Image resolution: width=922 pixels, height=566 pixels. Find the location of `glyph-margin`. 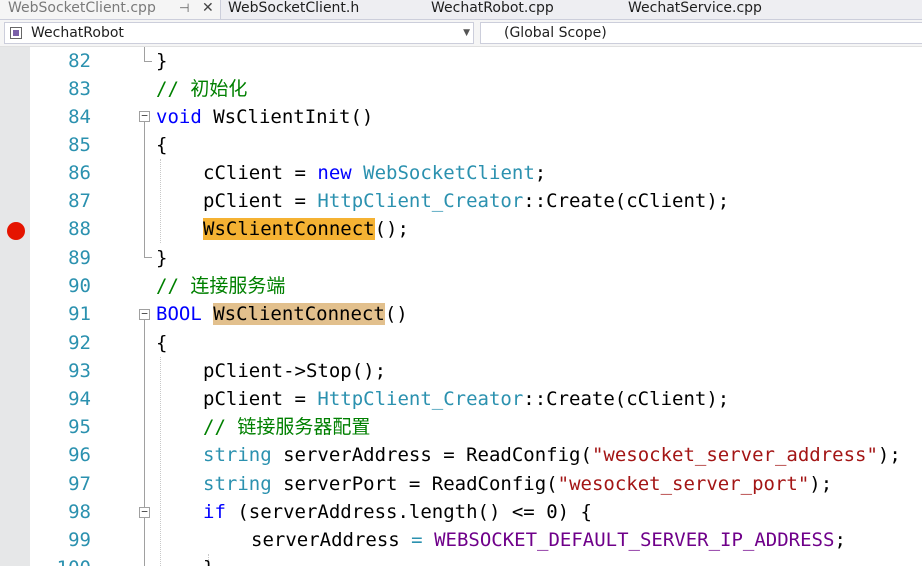

glyph-margin is located at coordinates (15, 306).